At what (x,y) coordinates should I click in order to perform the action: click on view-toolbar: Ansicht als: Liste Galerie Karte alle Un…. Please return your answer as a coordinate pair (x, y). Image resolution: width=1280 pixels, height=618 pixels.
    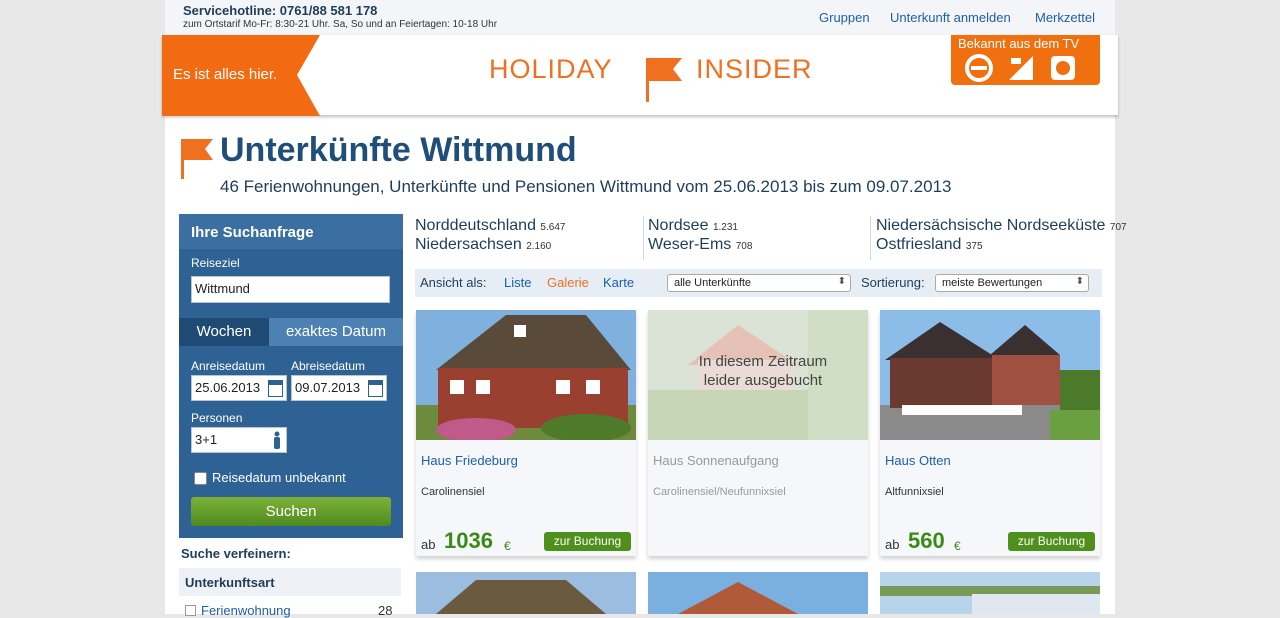
    Looking at the image, I should click on (758, 283).